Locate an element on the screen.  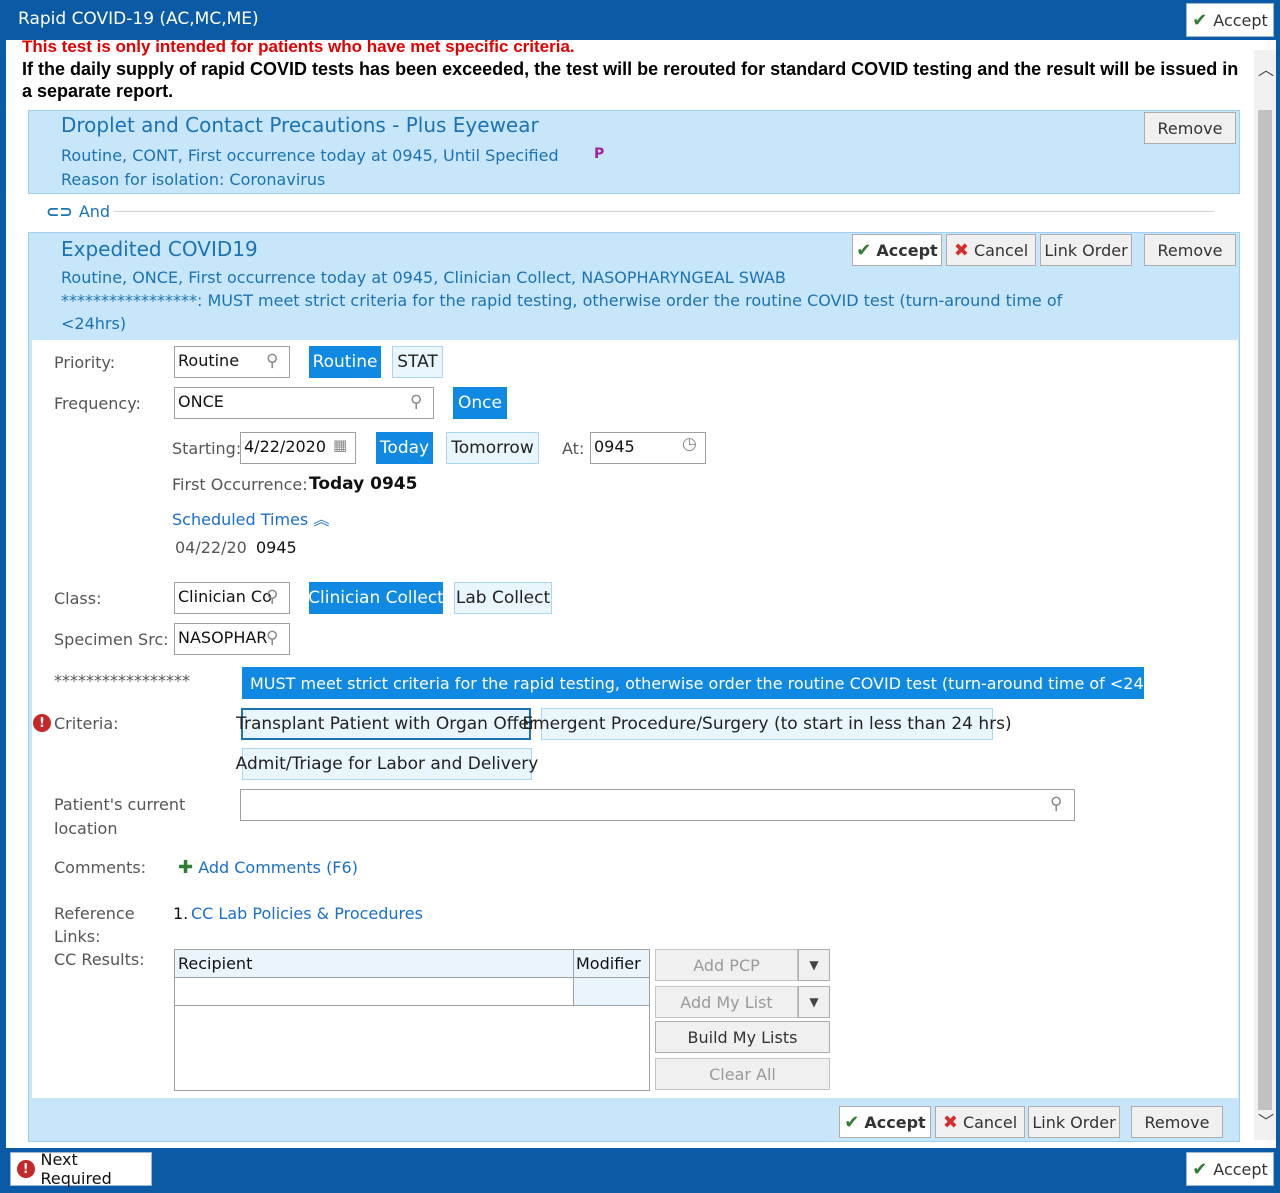
order-criteria-note-cont: <24hrs) is located at coordinates (94, 323).